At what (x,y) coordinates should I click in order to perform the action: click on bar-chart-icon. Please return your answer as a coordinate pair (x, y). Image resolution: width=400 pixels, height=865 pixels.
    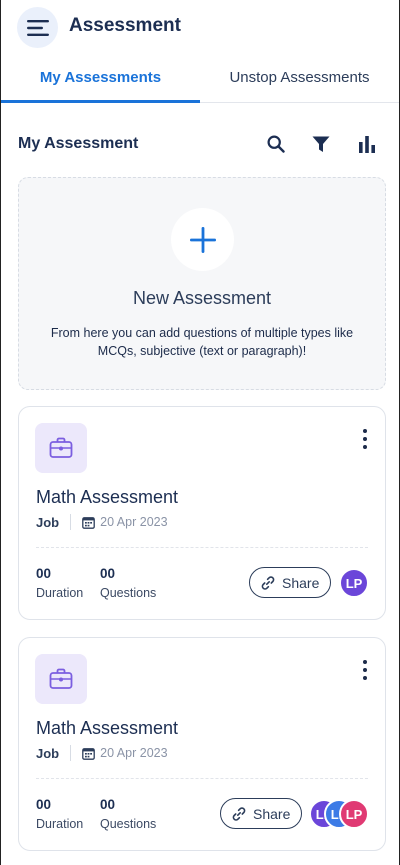
    Looking at the image, I should click on (367, 144).